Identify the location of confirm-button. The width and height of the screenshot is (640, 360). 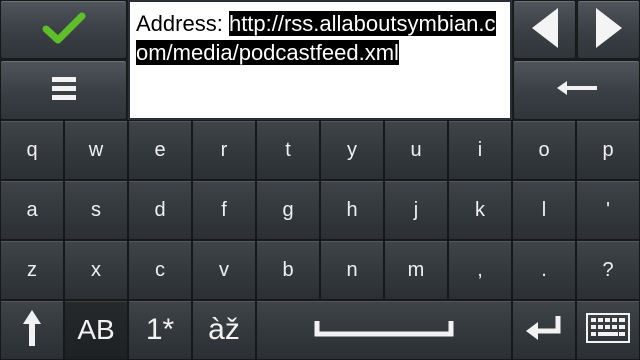
(63, 29).